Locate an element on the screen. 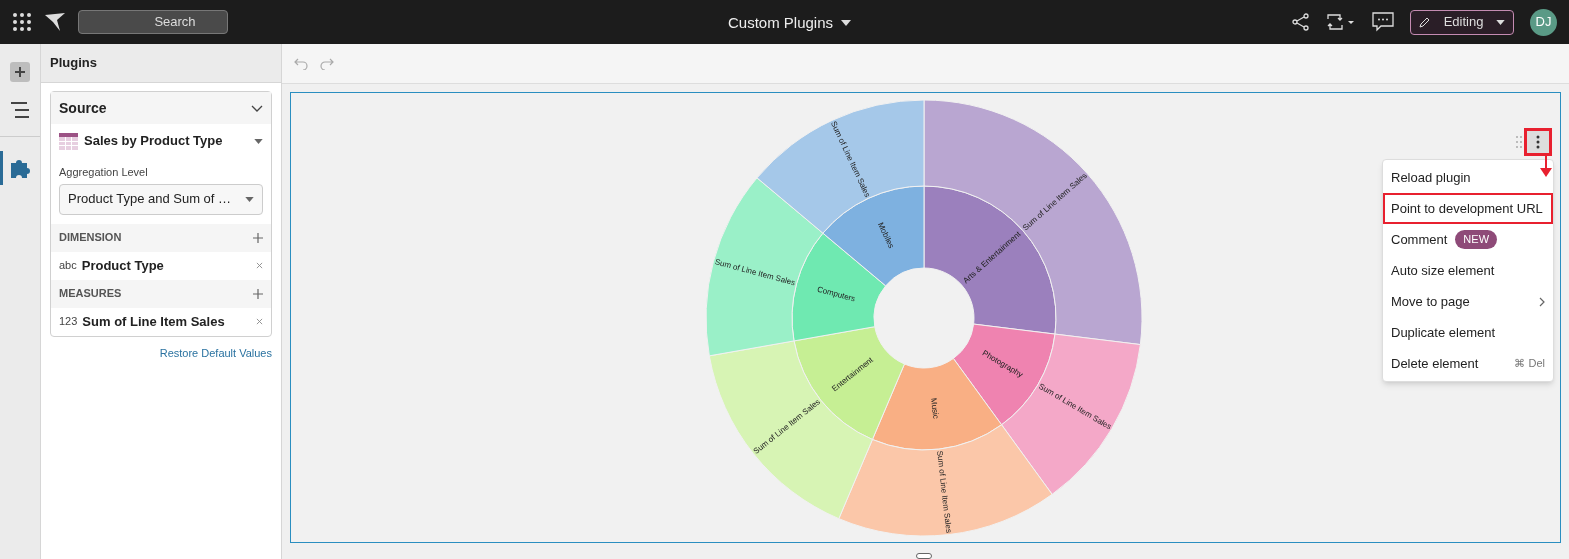  bird-logo-icon is located at coordinates (55, 22).